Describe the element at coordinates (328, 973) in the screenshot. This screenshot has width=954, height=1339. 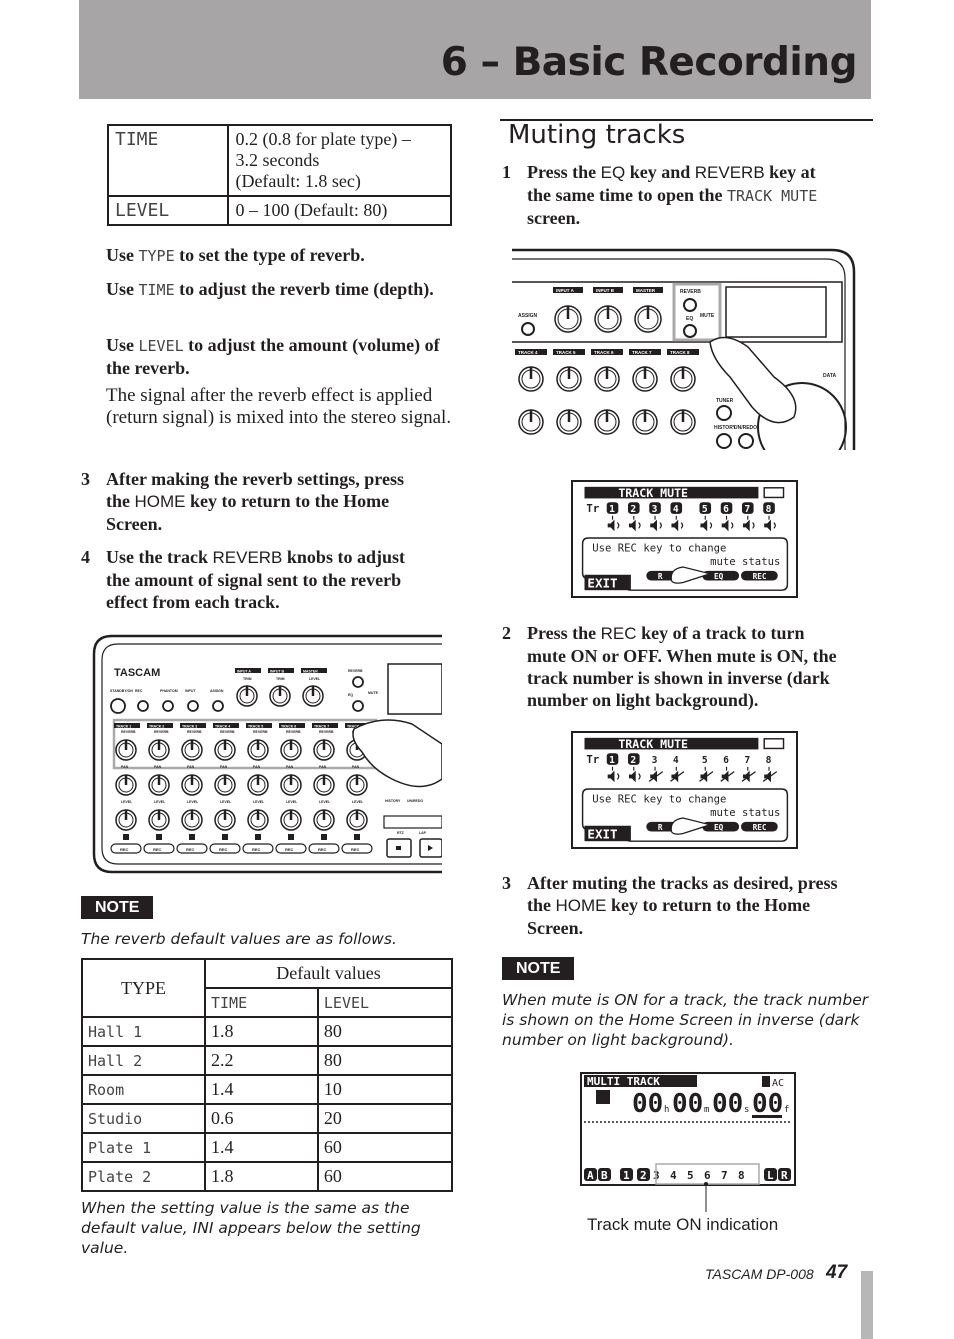
I see `column-header-default-values: Default values` at that location.